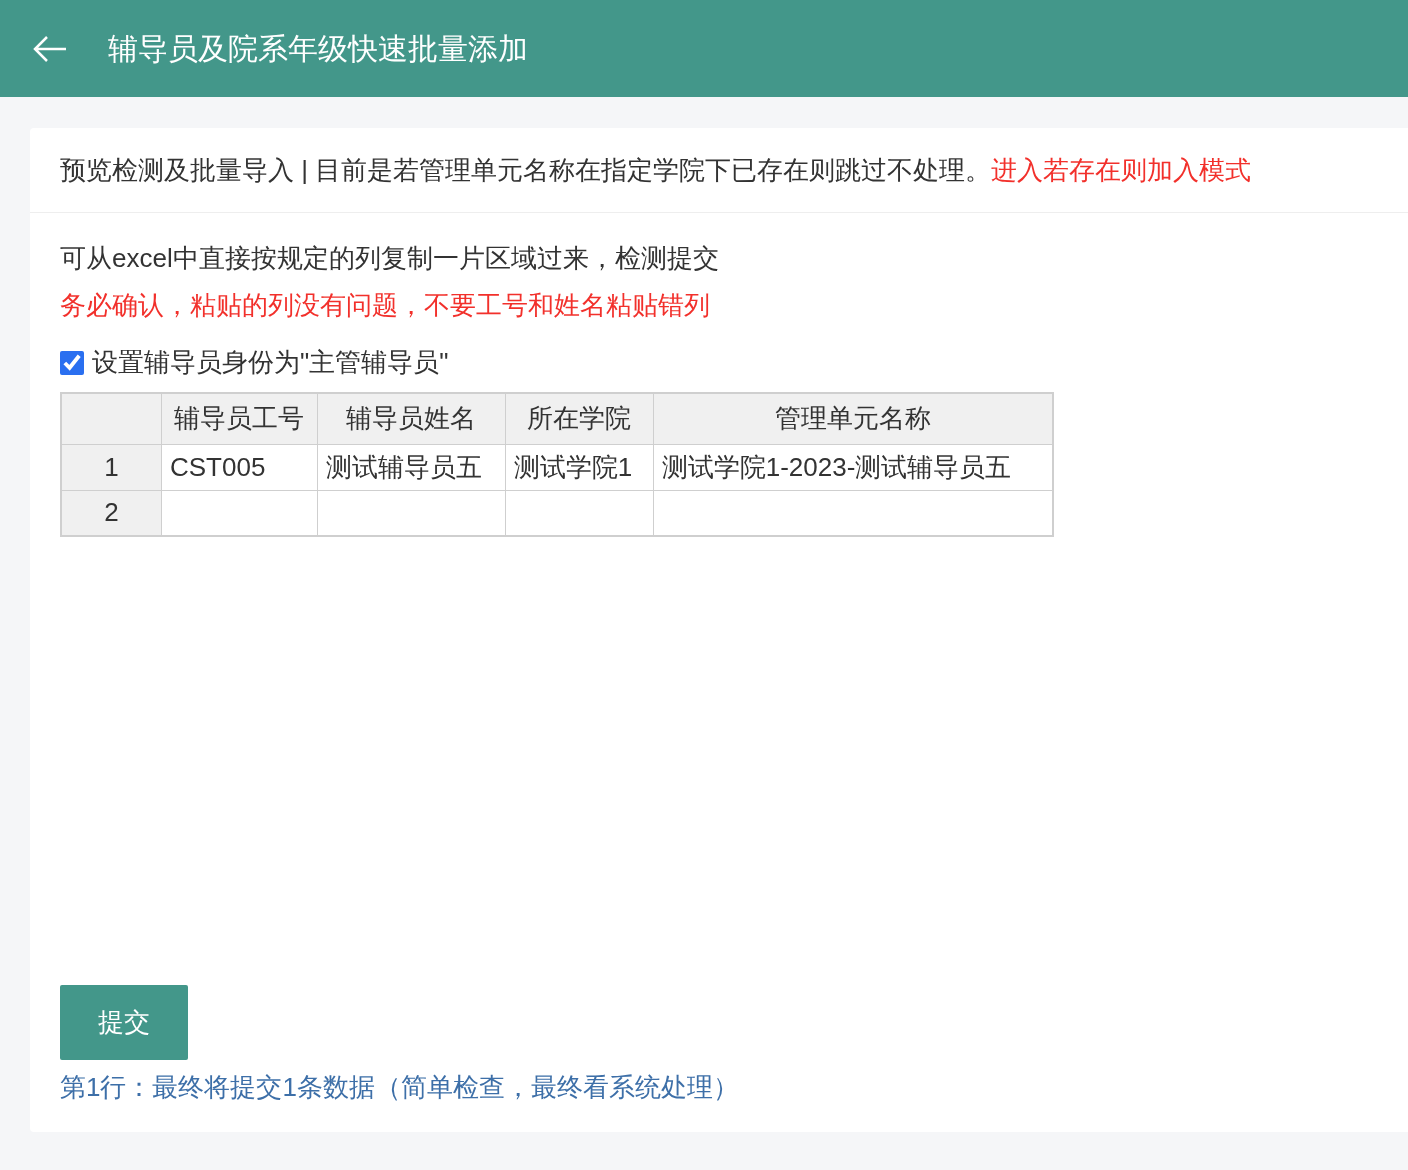 The height and width of the screenshot is (1170, 1408). Describe the element at coordinates (50, 48) in the screenshot. I see `back-arrow-icon` at that location.